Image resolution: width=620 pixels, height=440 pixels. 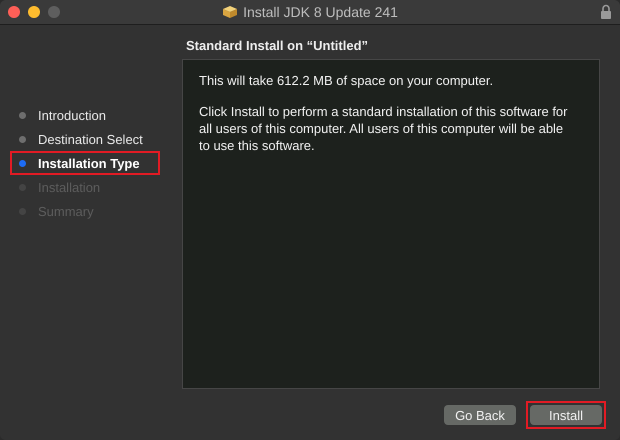 I want to click on step-label: Introduction, so click(x=72, y=115).